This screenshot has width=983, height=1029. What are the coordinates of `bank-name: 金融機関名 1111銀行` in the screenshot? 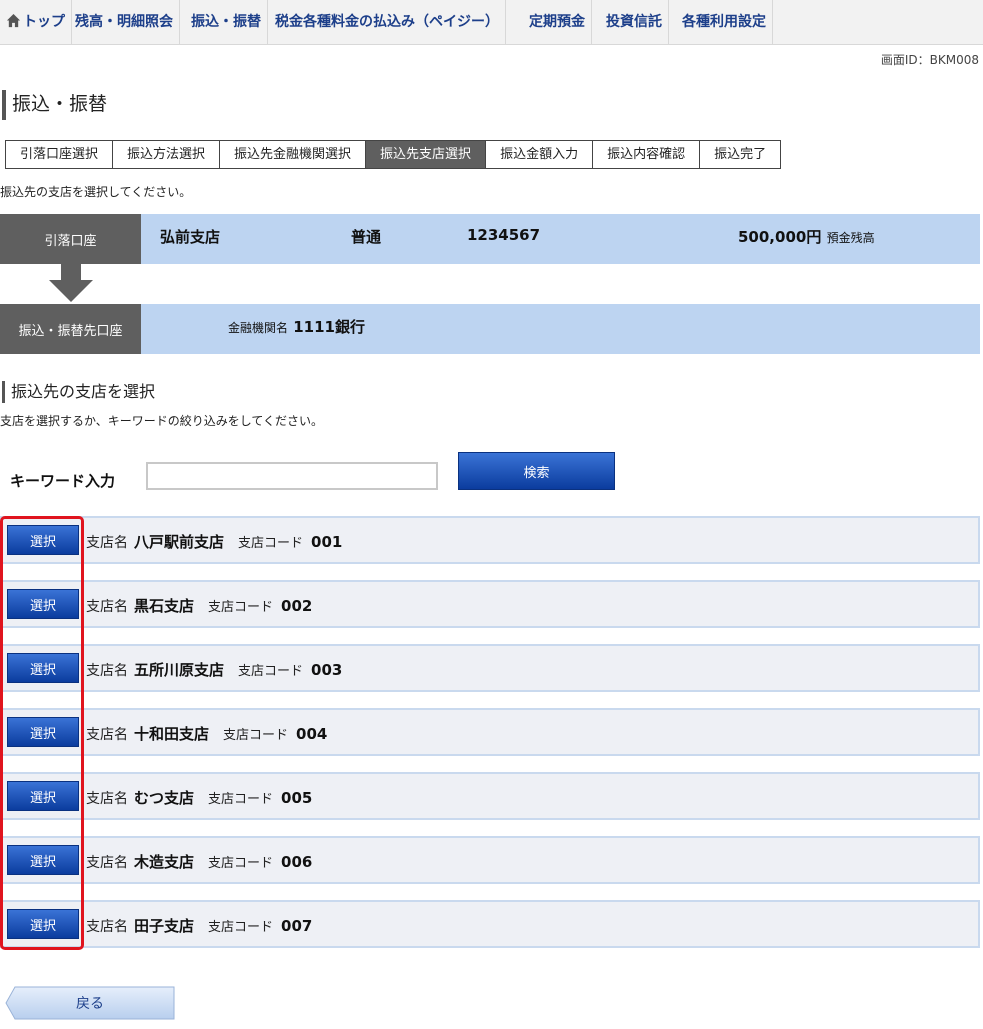 It's located at (296, 326).